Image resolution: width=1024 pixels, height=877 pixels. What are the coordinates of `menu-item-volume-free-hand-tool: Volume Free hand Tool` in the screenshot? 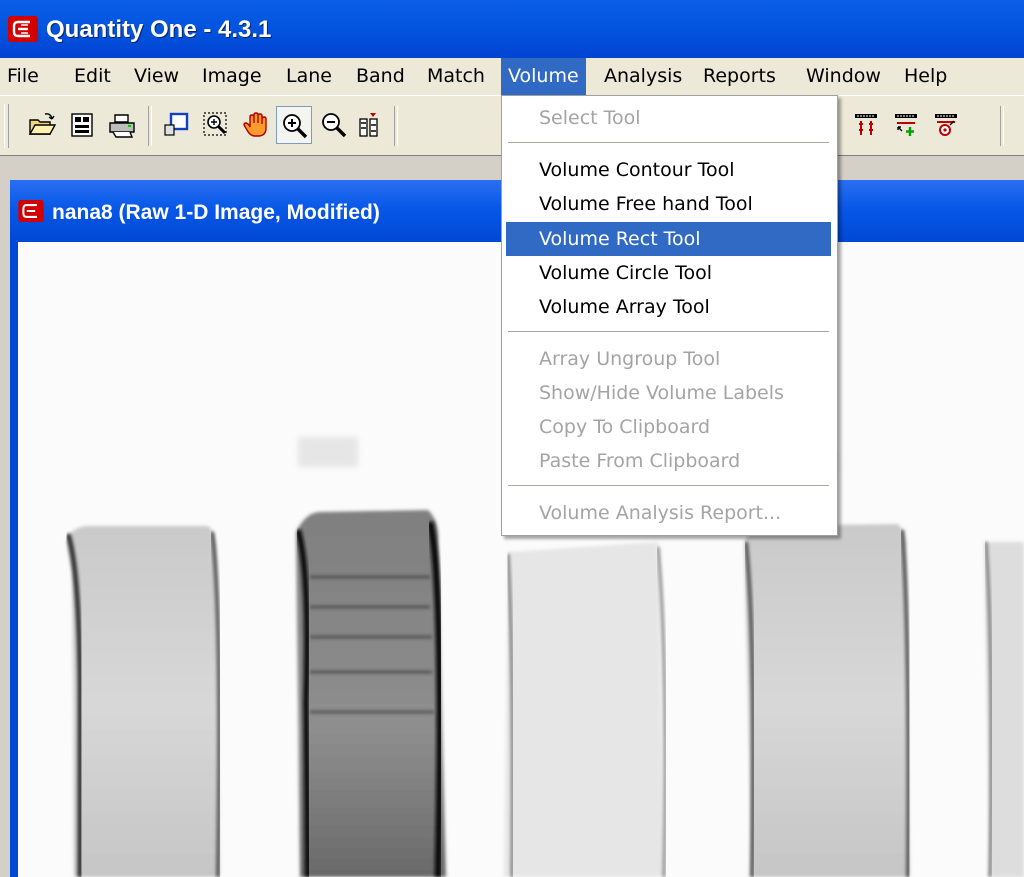 It's located at (668, 204).